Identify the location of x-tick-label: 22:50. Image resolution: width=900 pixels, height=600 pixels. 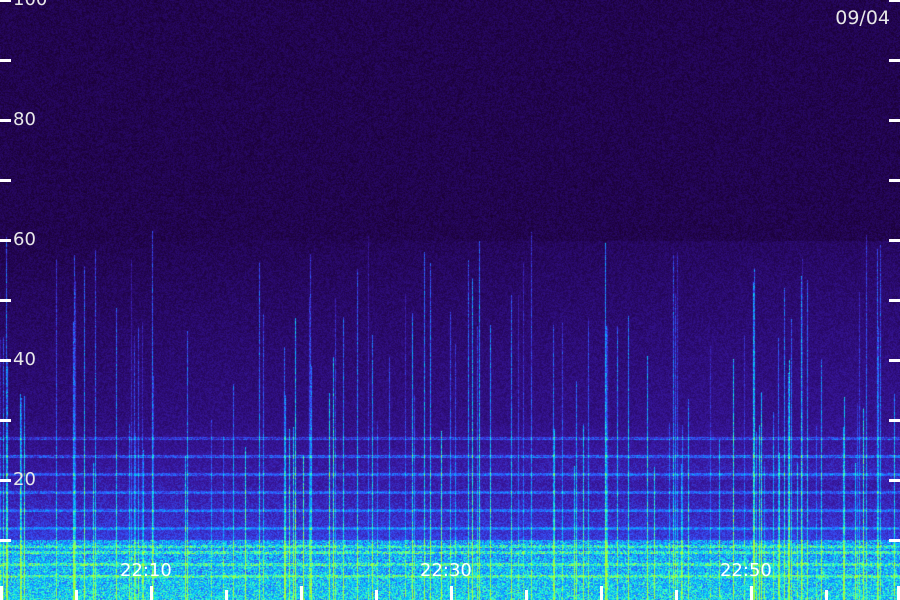
(746, 570).